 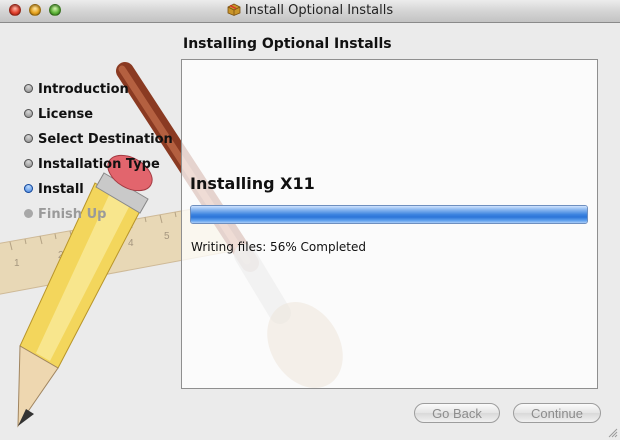 I want to click on step-installation-type: Installation Type, so click(x=98, y=168).